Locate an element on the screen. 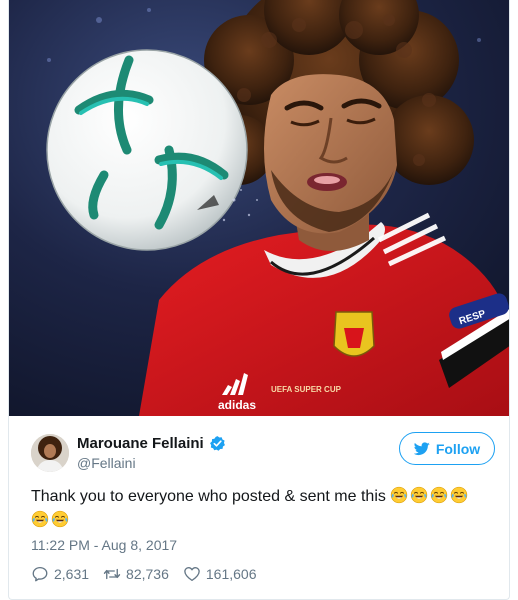  like-count: 161,606 is located at coordinates (231, 574).